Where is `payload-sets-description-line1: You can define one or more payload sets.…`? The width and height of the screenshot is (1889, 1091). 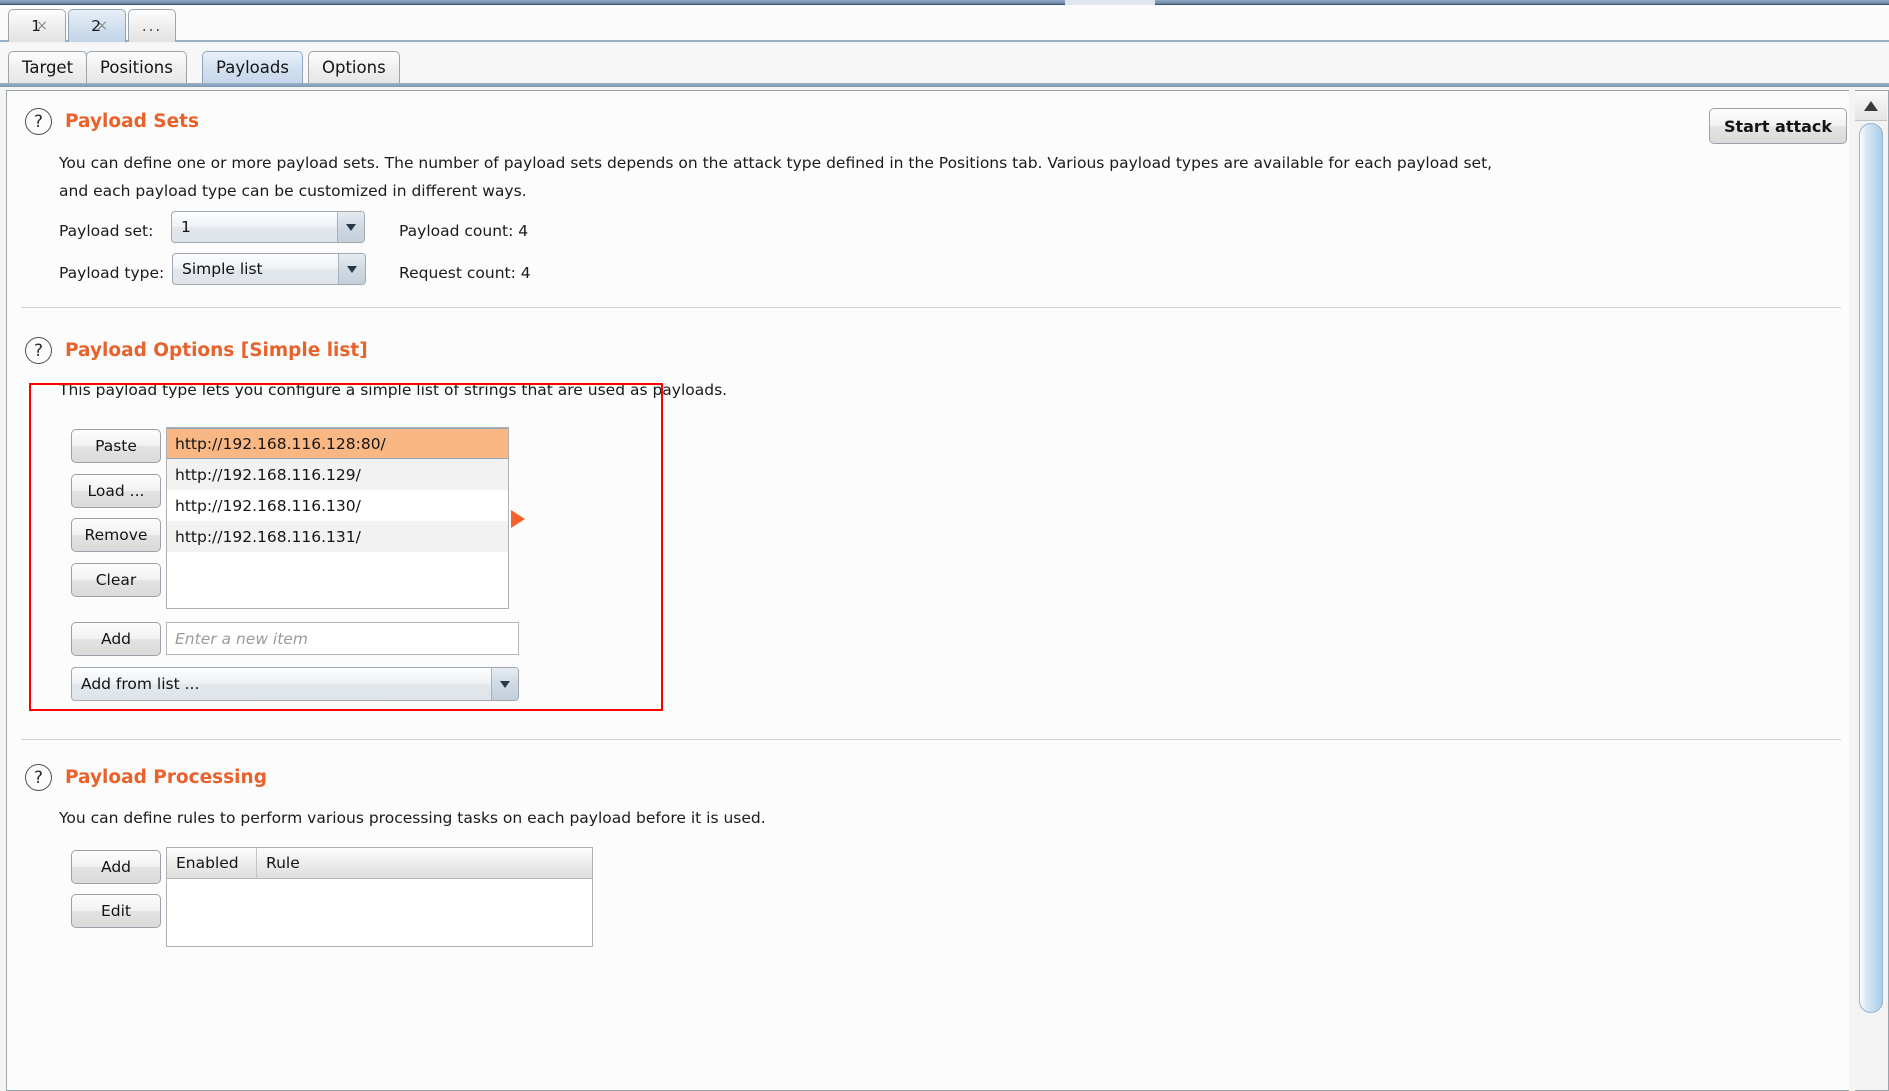 payload-sets-description-line1: You can define one or more payload sets.… is located at coordinates (776, 163).